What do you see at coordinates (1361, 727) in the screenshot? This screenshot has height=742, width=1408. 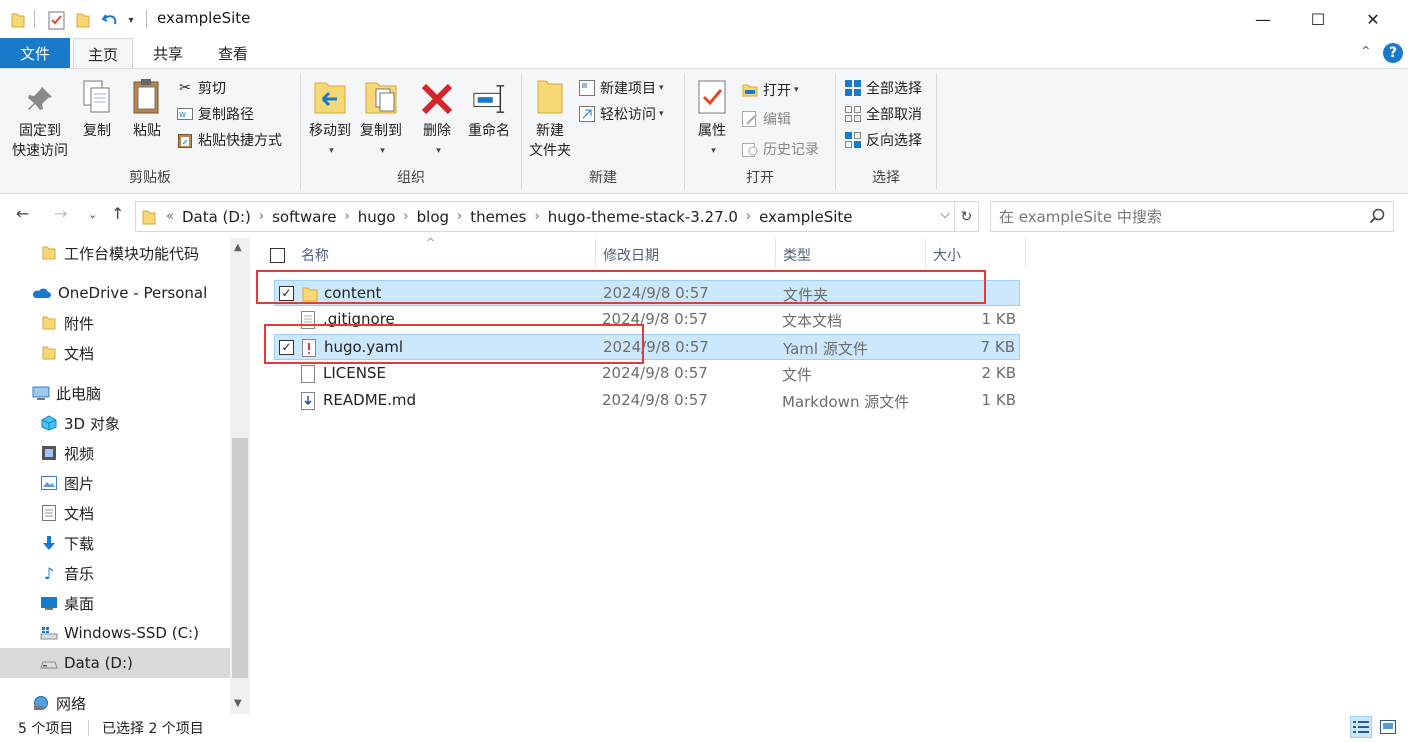 I see `details-view-icon` at bounding box center [1361, 727].